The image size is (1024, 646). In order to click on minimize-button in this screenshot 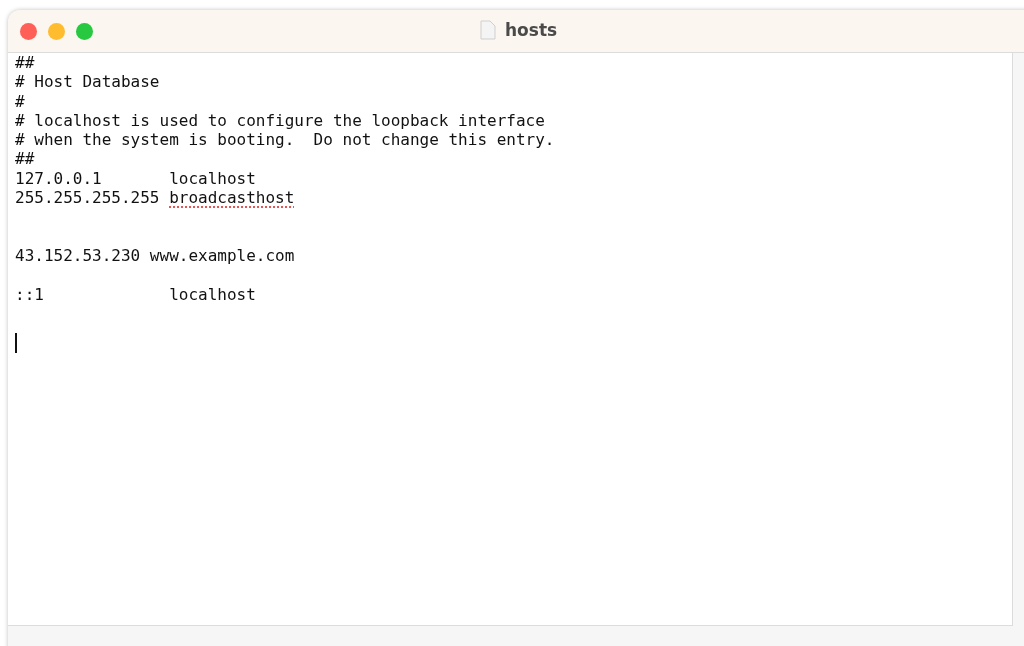, I will do `click(56, 31)`.